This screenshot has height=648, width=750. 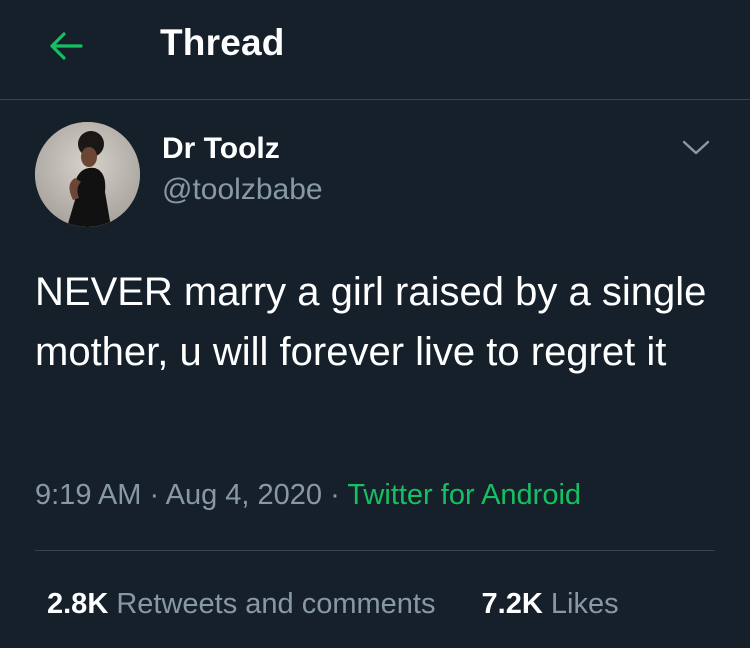 What do you see at coordinates (276, 604) in the screenshot?
I see `retweets-label: Retweets and comments` at bounding box center [276, 604].